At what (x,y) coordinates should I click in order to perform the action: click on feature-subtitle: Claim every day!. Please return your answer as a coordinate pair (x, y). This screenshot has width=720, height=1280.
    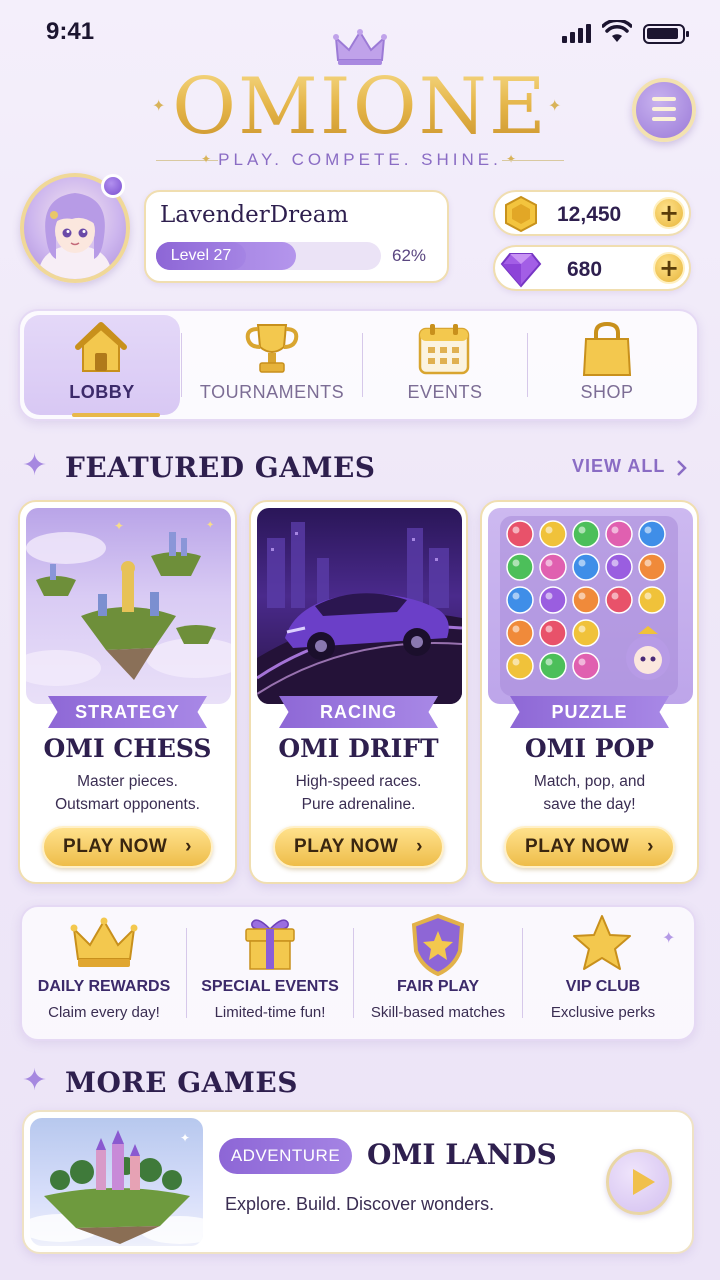
    Looking at the image, I should click on (104, 1012).